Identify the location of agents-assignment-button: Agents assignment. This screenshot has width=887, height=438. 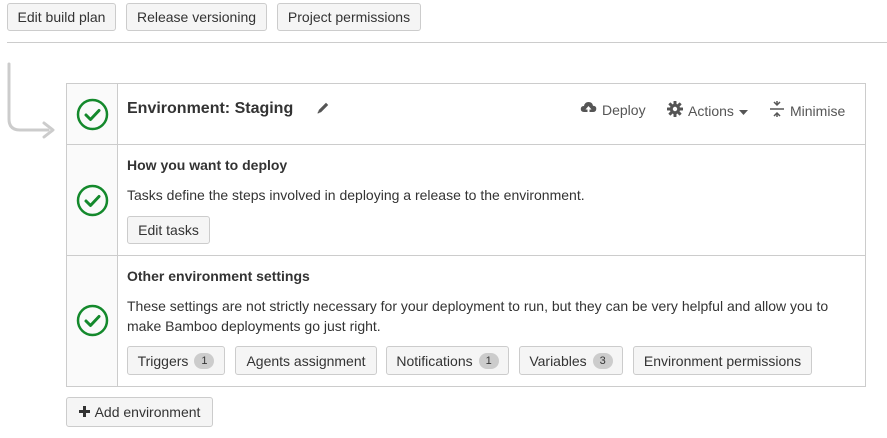
(306, 360).